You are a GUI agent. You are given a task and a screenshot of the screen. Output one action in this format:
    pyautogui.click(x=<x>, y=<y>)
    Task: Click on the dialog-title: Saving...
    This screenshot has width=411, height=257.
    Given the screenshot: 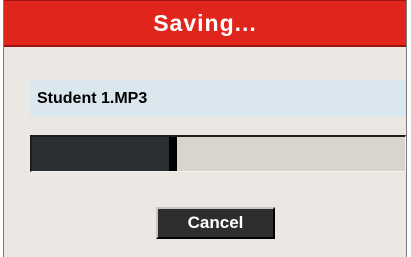 What is the action you would take?
    pyautogui.click(x=205, y=22)
    